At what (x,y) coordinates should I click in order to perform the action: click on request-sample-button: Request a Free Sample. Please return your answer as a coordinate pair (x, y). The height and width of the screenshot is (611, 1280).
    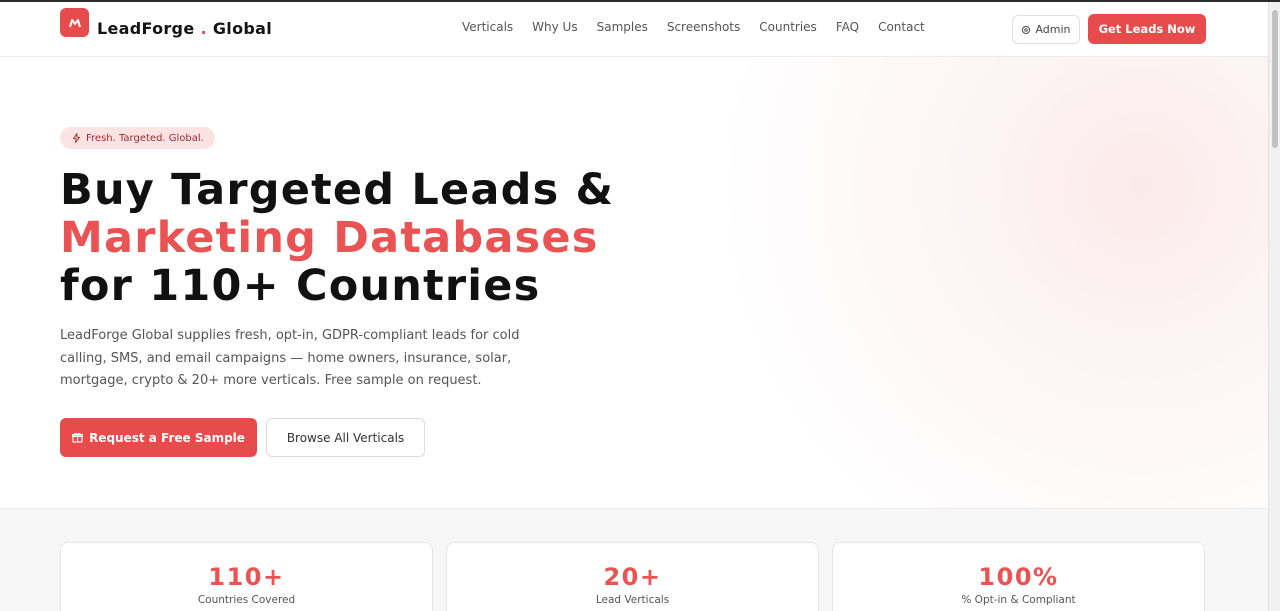
    Looking at the image, I should click on (158, 437).